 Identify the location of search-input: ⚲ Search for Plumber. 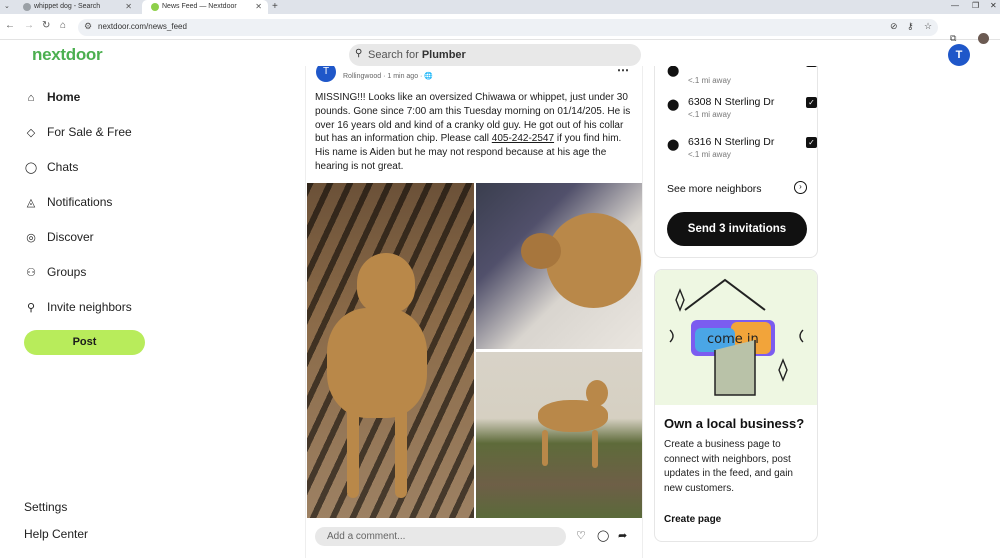
(495, 55).